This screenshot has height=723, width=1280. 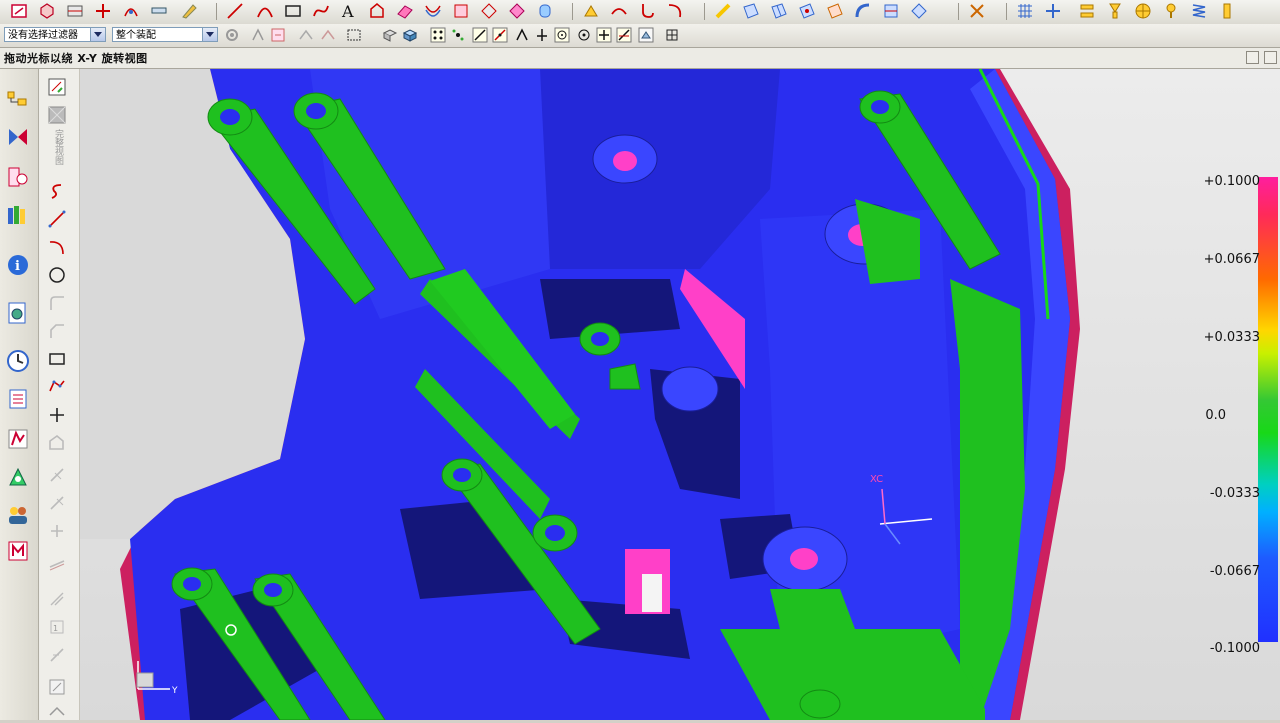 I want to click on align-icon, so click(x=1087, y=11).